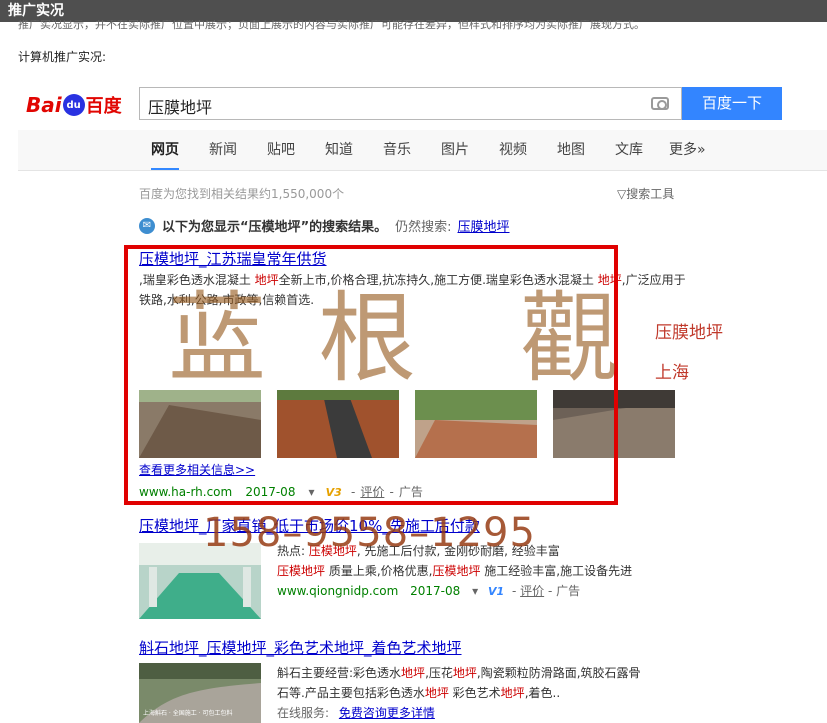 This screenshot has width=827, height=723. What do you see at coordinates (422, 150) in the screenshot?
I see `search-tabs: 网页 新闻 贴吧 知道 音乐 图片 视频 地图 文库 更多»` at bounding box center [422, 150].